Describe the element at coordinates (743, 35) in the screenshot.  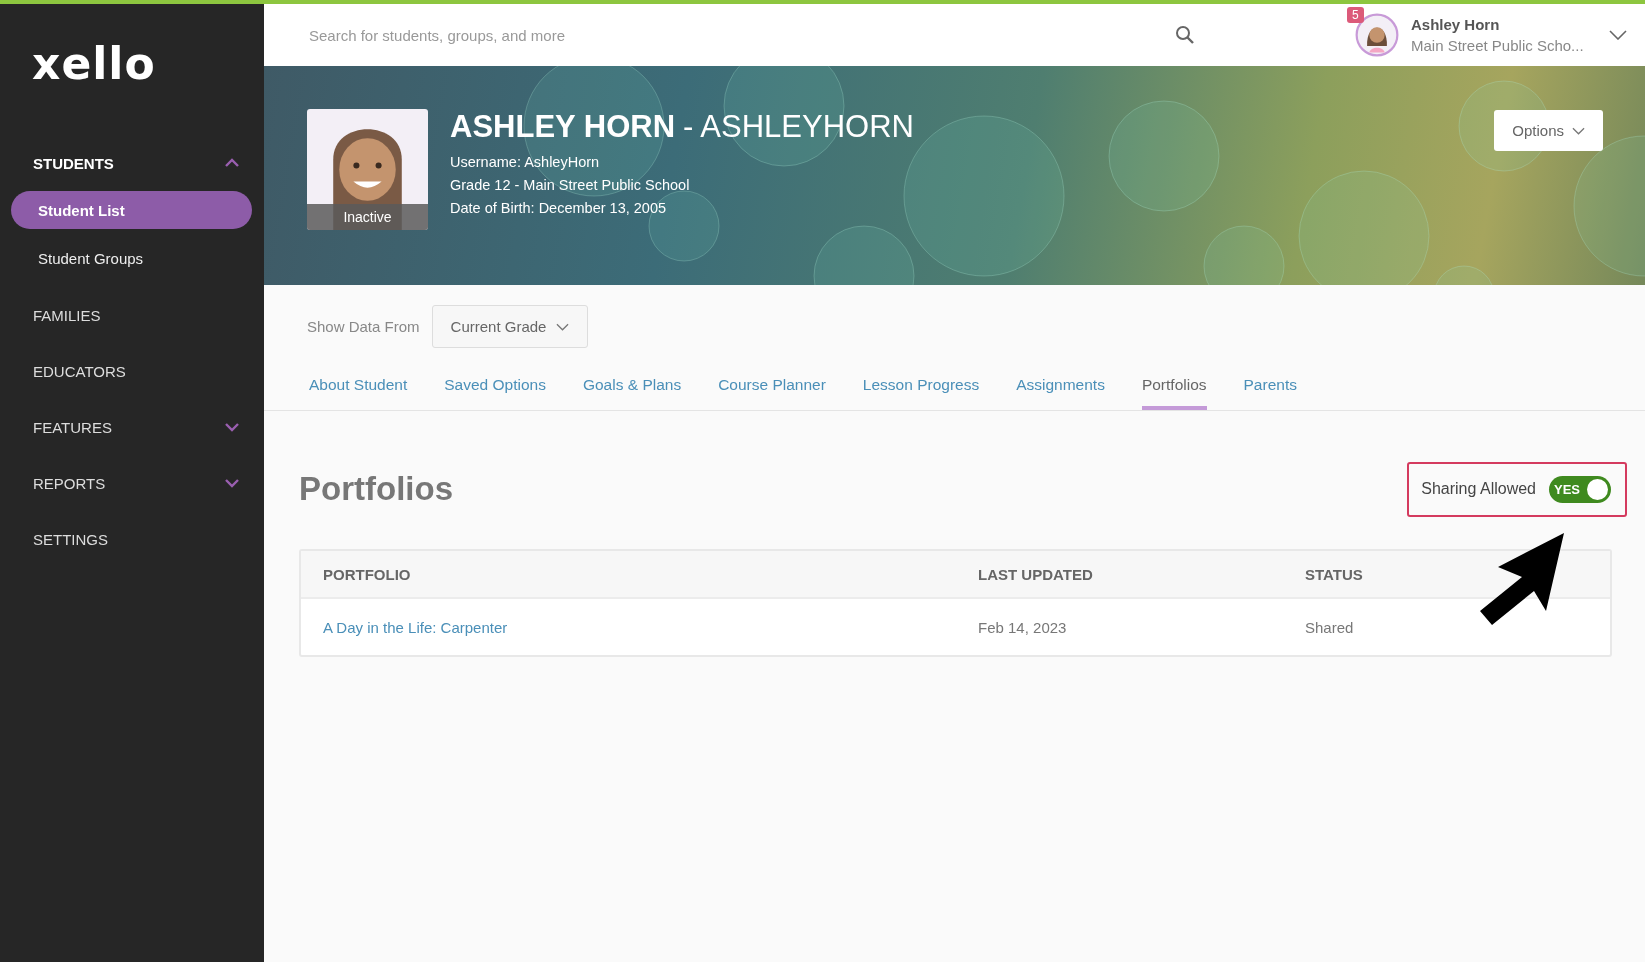
I see `search-field: Search for students, groups, and more` at that location.